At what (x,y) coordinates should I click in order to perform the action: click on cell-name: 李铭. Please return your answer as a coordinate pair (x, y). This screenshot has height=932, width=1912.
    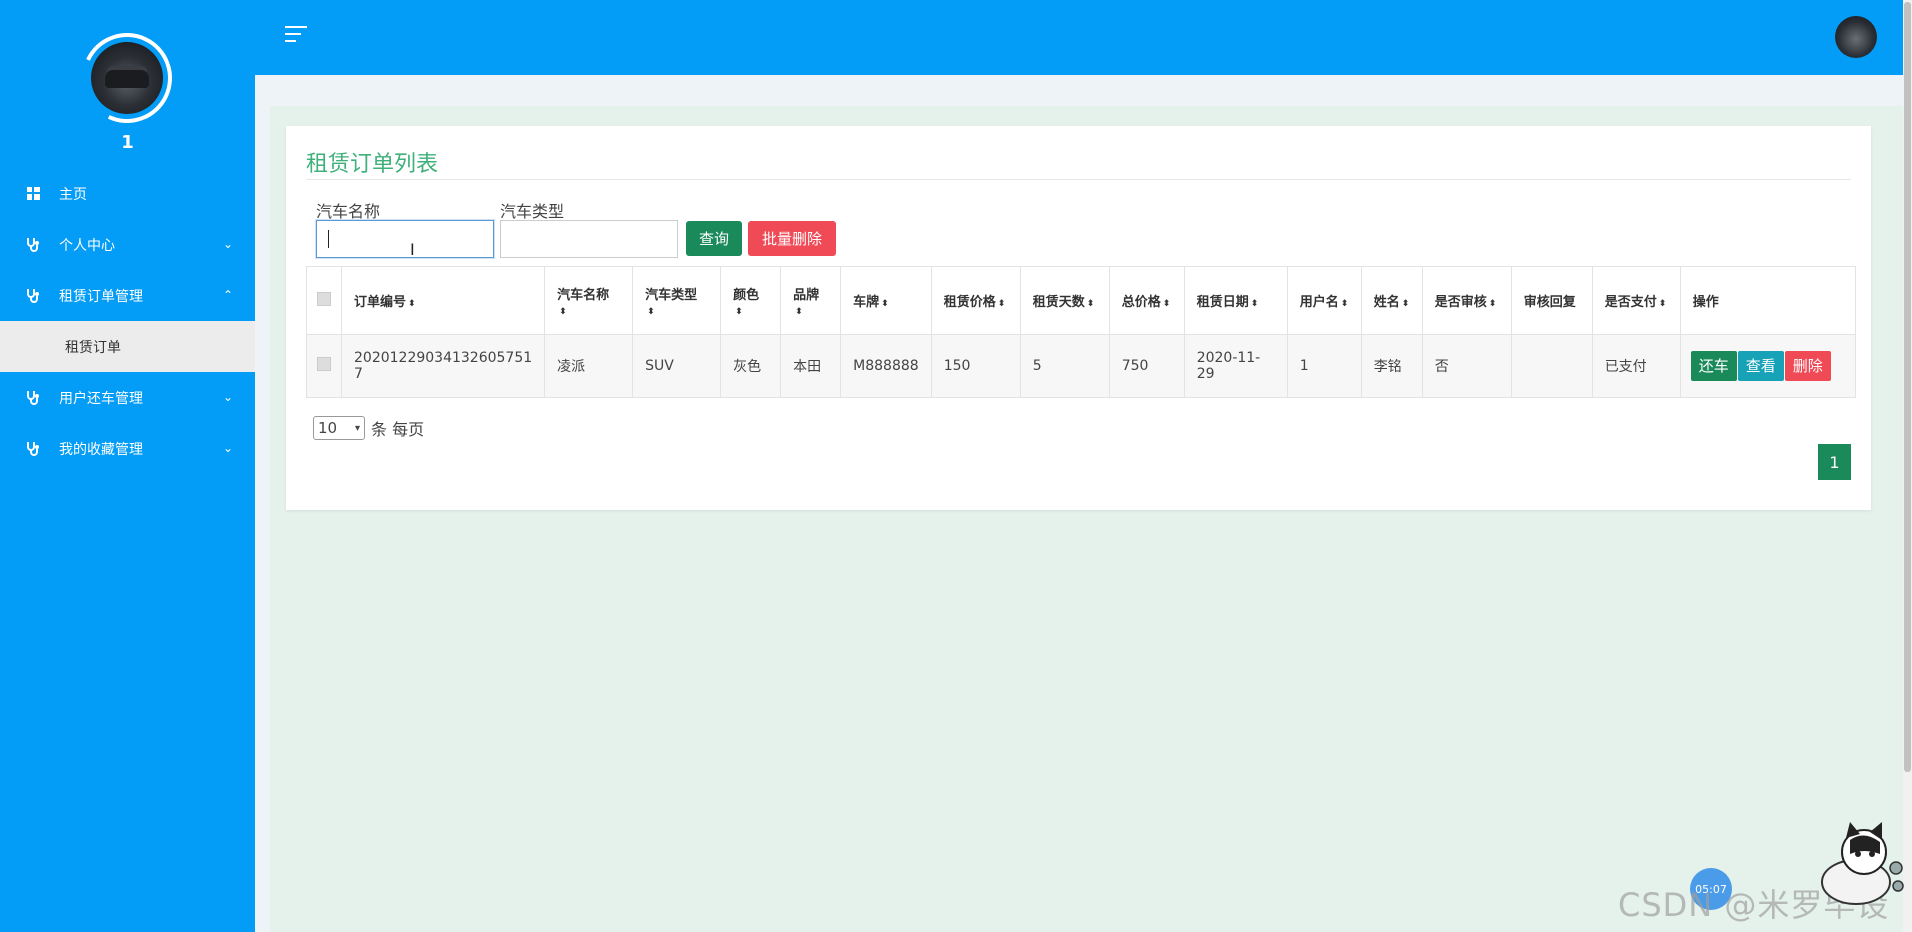
    Looking at the image, I should click on (1391, 366).